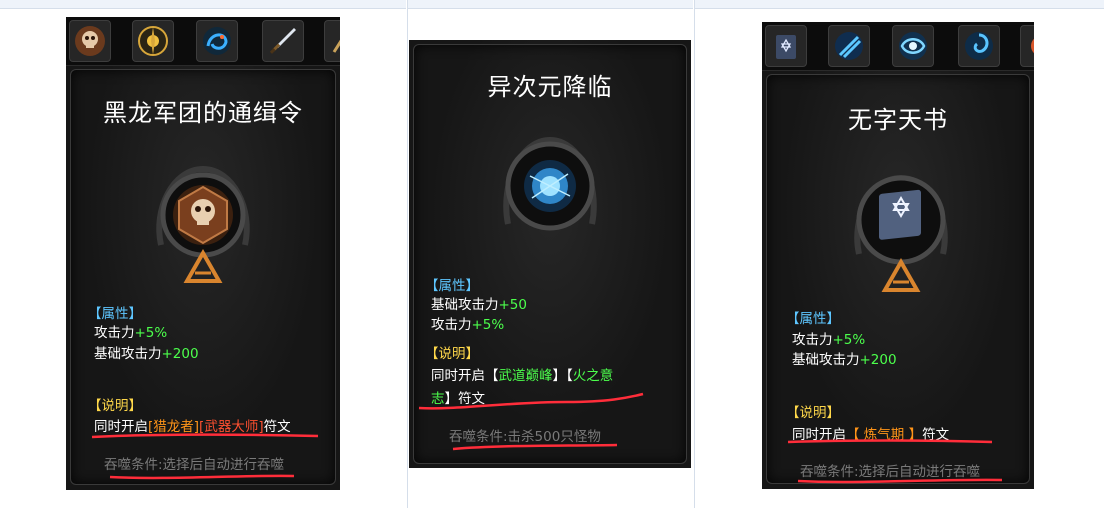 This screenshot has height=508, width=1104. What do you see at coordinates (203, 4) in the screenshot?
I see `top-strip-left` at bounding box center [203, 4].